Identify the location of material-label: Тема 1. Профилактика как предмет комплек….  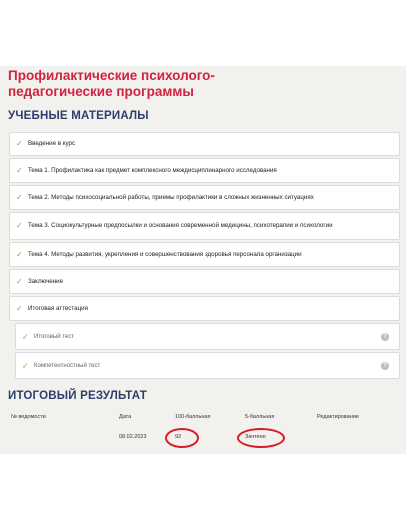
(152, 170).